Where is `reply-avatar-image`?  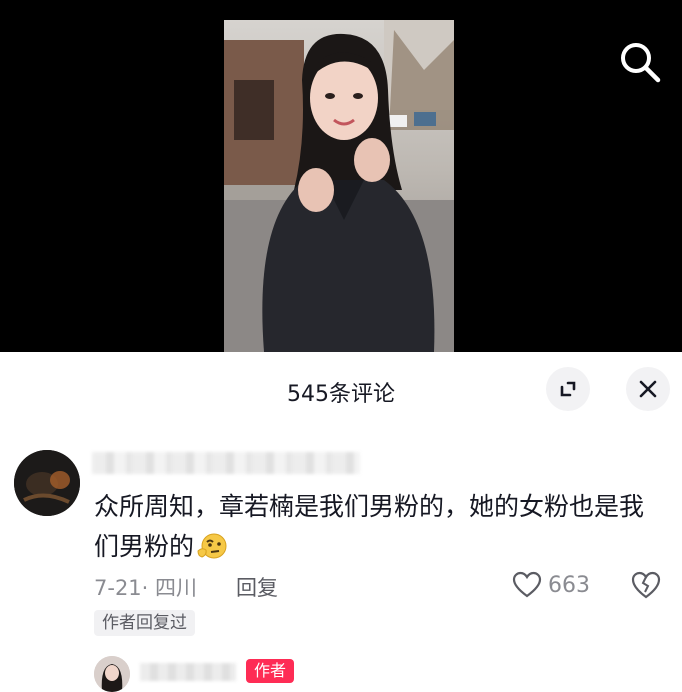 reply-avatar-image is located at coordinates (112, 674).